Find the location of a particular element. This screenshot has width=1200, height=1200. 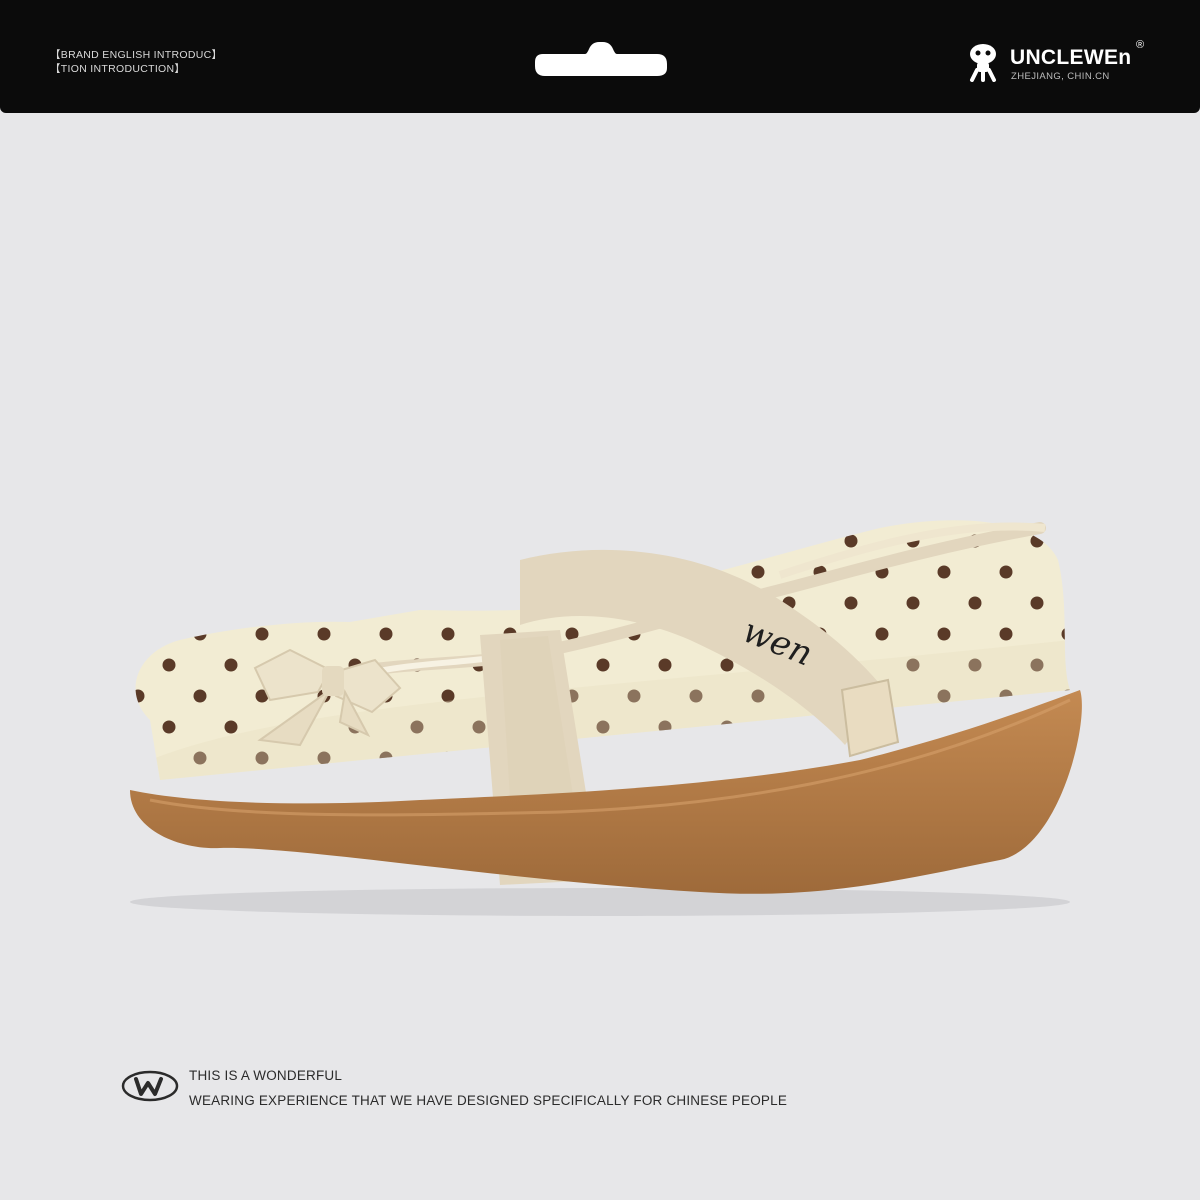

brand-intro-line-2: 【TION INTRODUCTION】 is located at coordinates (118, 69).